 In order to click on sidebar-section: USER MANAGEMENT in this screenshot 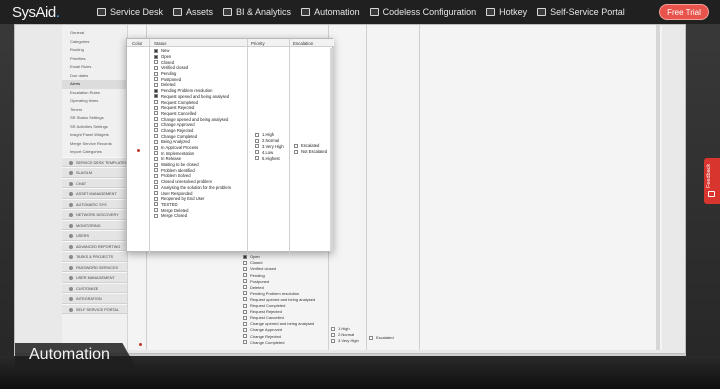, I will do `click(94, 277)`.